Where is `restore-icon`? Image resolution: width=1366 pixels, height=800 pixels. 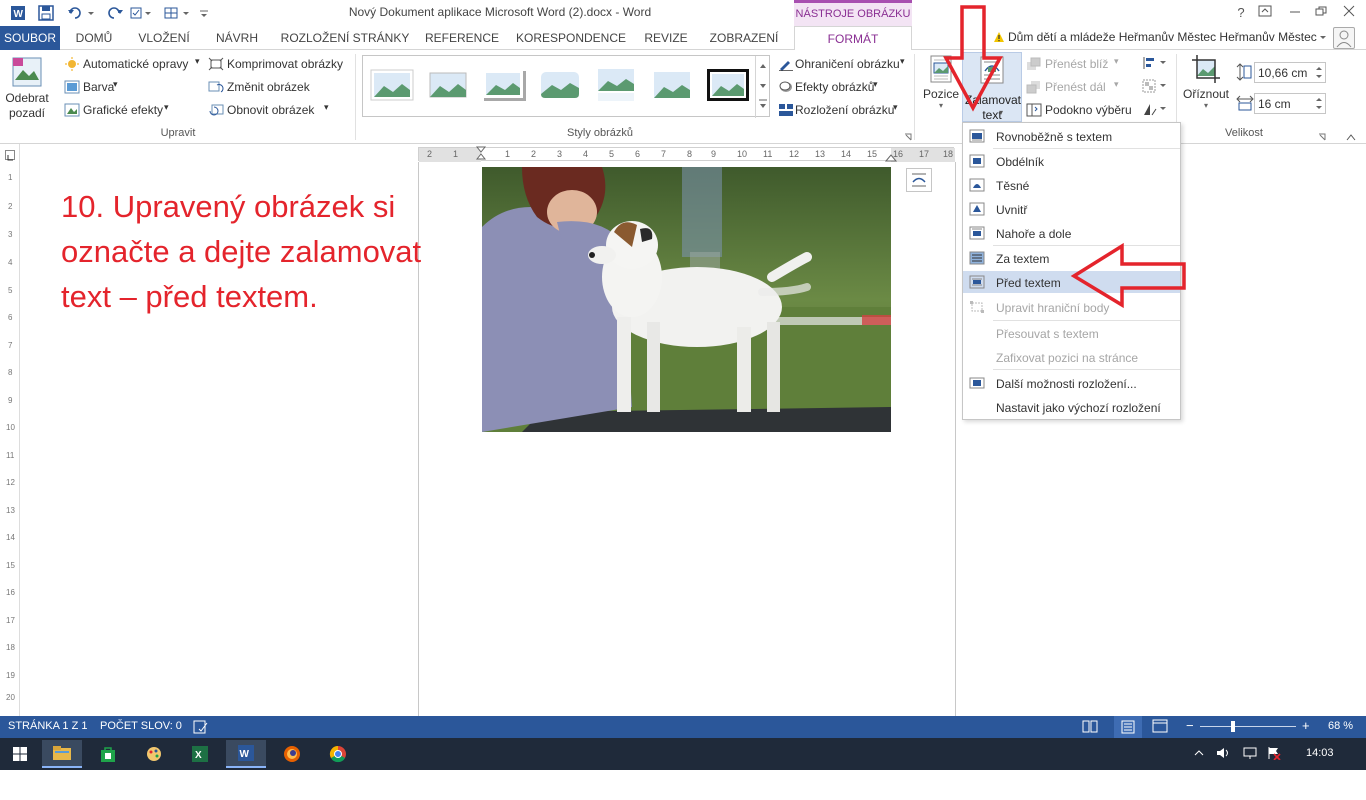 restore-icon is located at coordinates (1321, 13).